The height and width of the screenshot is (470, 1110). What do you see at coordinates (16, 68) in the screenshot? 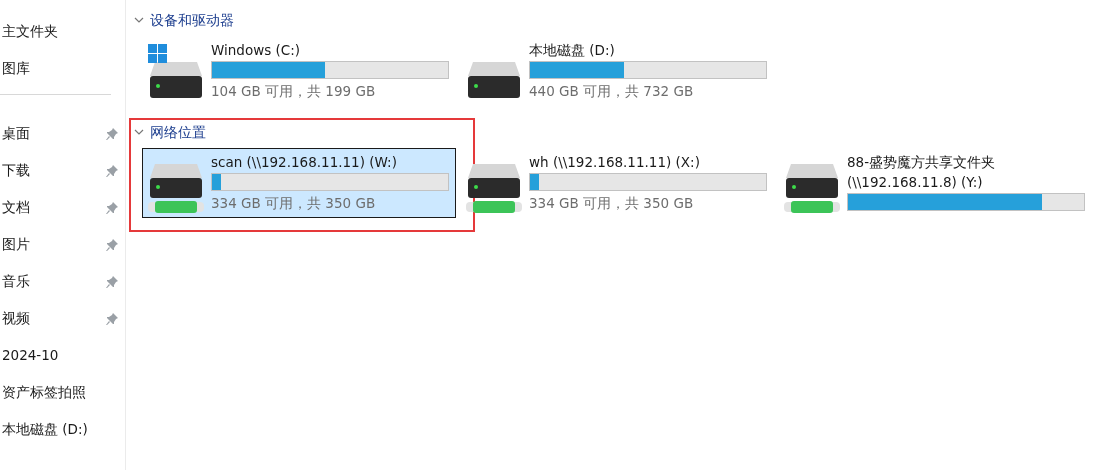
I see `sidebar-item: 图库` at bounding box center [16, 68].